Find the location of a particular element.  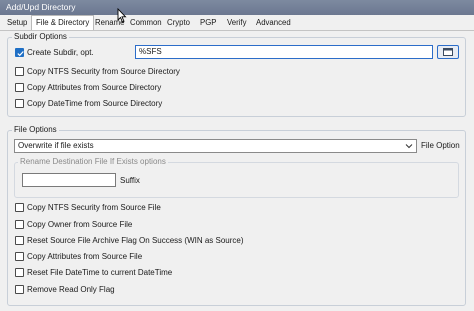

copy-attributes-dir-label: Copy Attributes from Source Directory is located at coordinates (94, 87).